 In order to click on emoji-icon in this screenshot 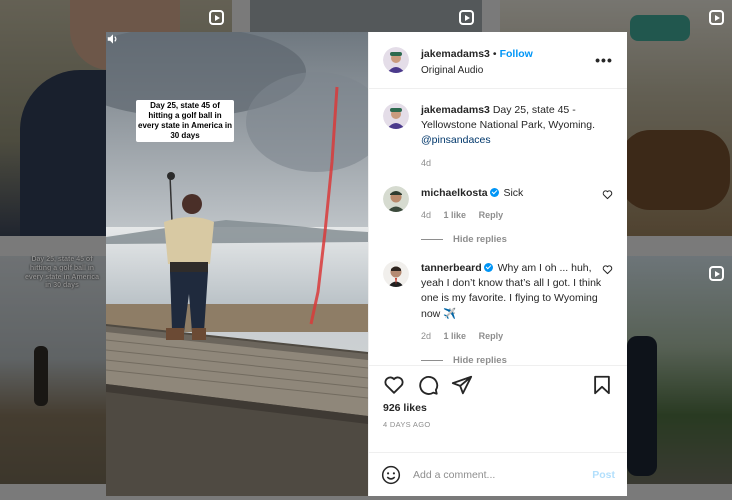, I will do `click(391, 475)`.